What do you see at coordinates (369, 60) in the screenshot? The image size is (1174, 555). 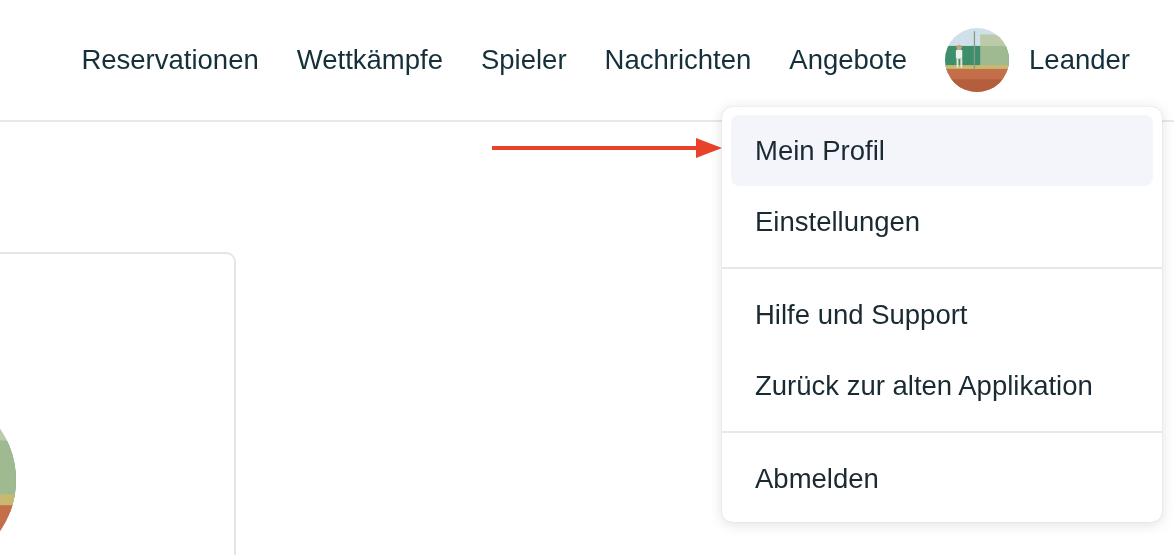 I see `nav-link: Wettkämpfe` at bounding box center [369, 60].